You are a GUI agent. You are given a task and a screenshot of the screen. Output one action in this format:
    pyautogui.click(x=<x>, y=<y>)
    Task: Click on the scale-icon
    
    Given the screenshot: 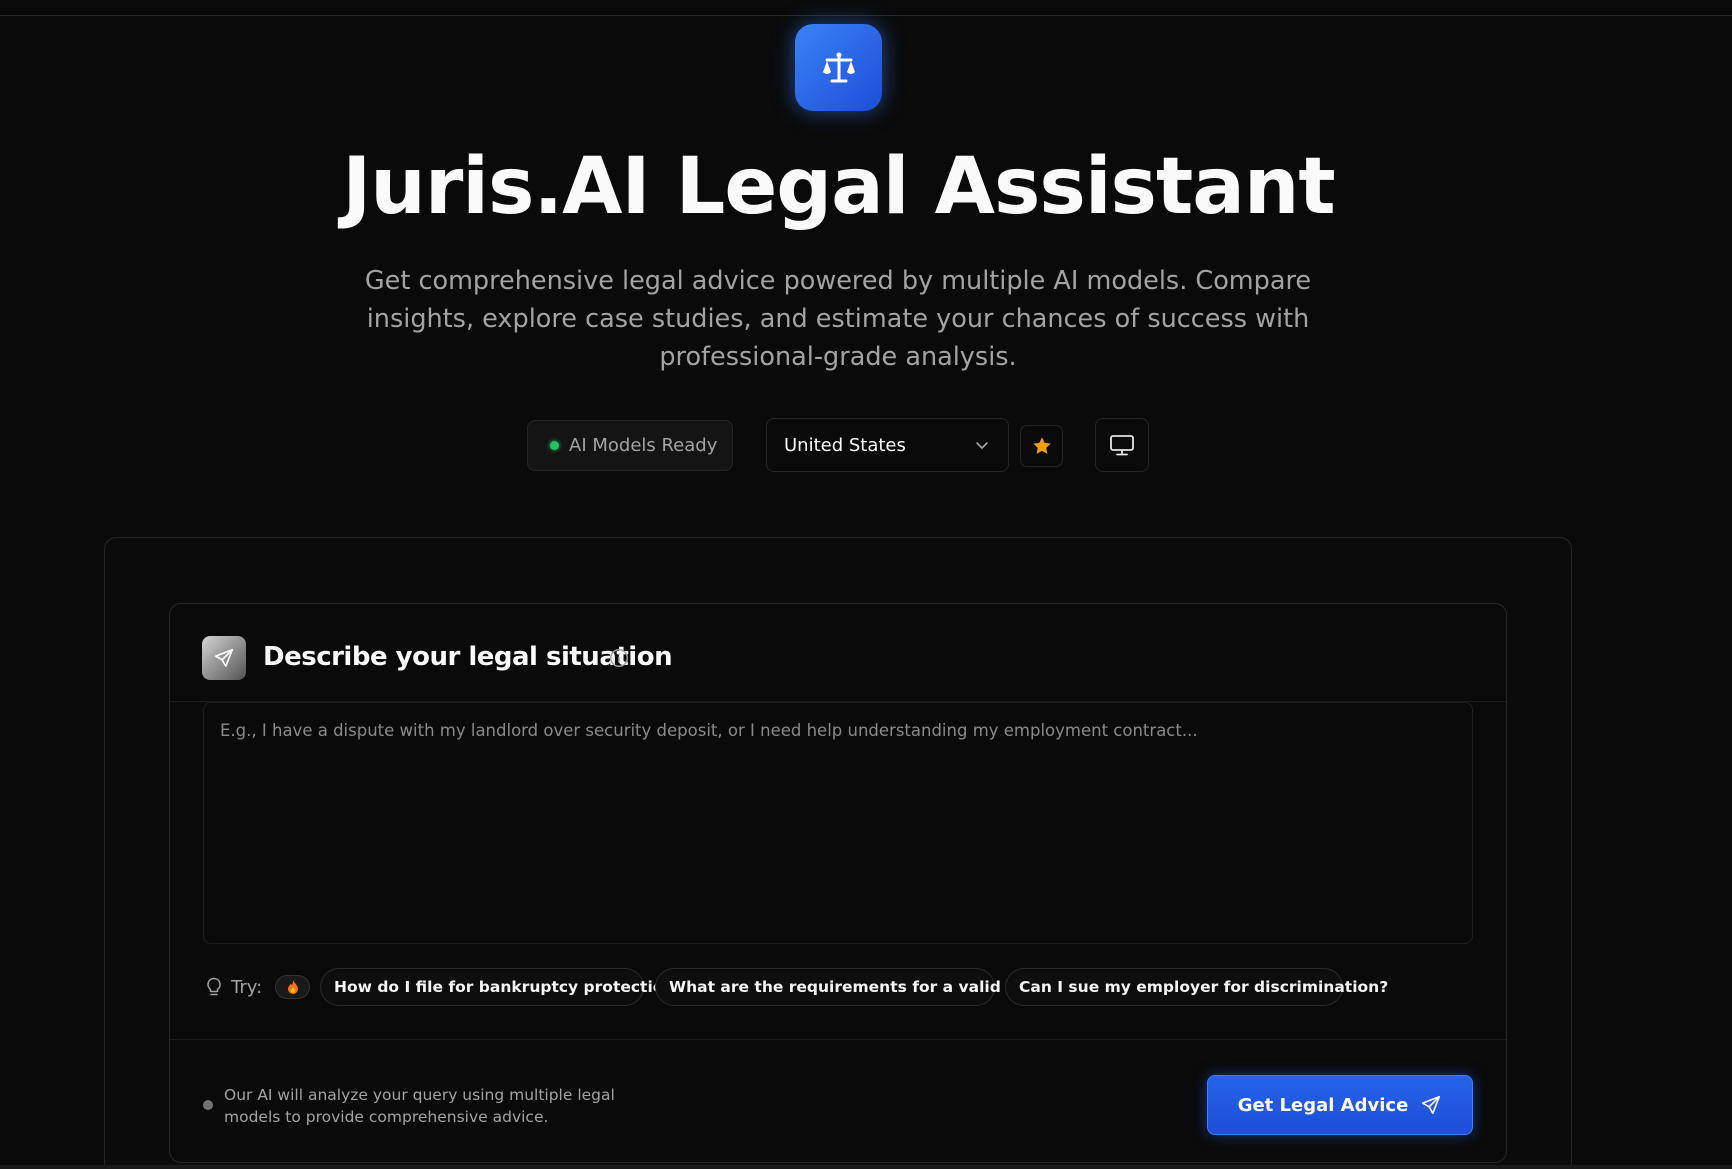 What is the action you would take?
    pyautogui.click(x=838, y=67)
    